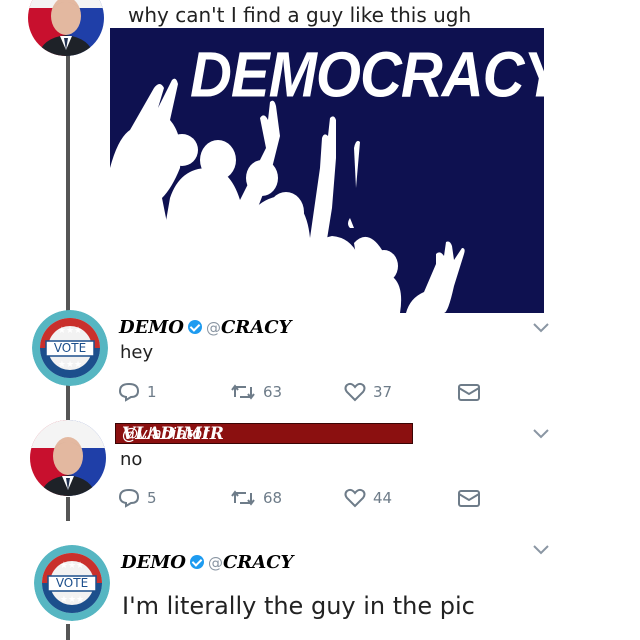 The width and height of the screenshot is (640, 640). What do you see at coordinates (368, 498) in the screenshot?
I see `reply2-like-button: 44` at bounding box center [368, 498].